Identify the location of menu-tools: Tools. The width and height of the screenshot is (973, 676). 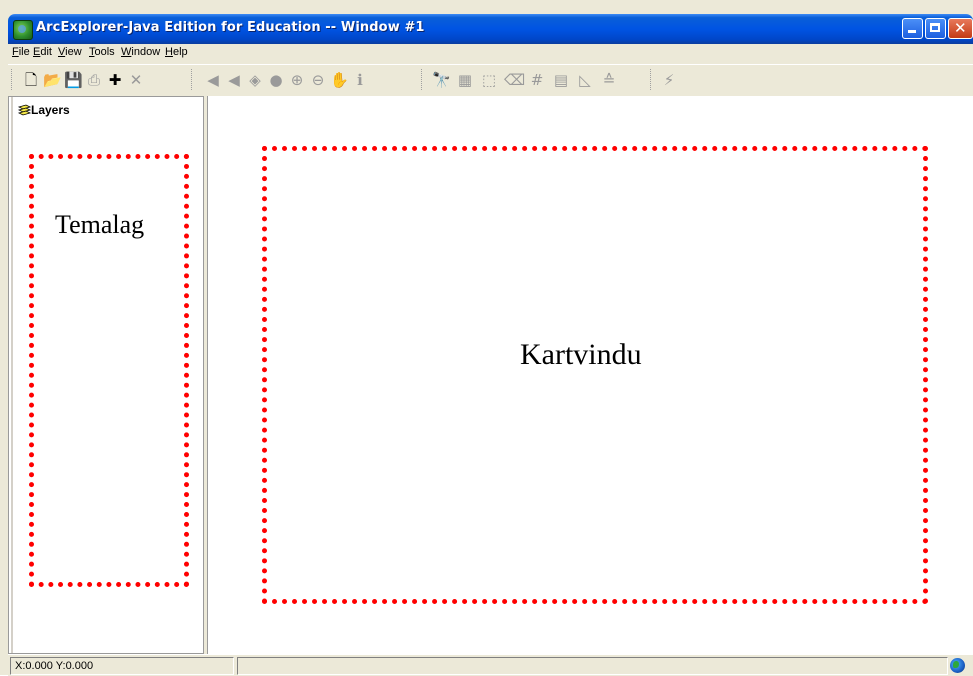
(102, 52).